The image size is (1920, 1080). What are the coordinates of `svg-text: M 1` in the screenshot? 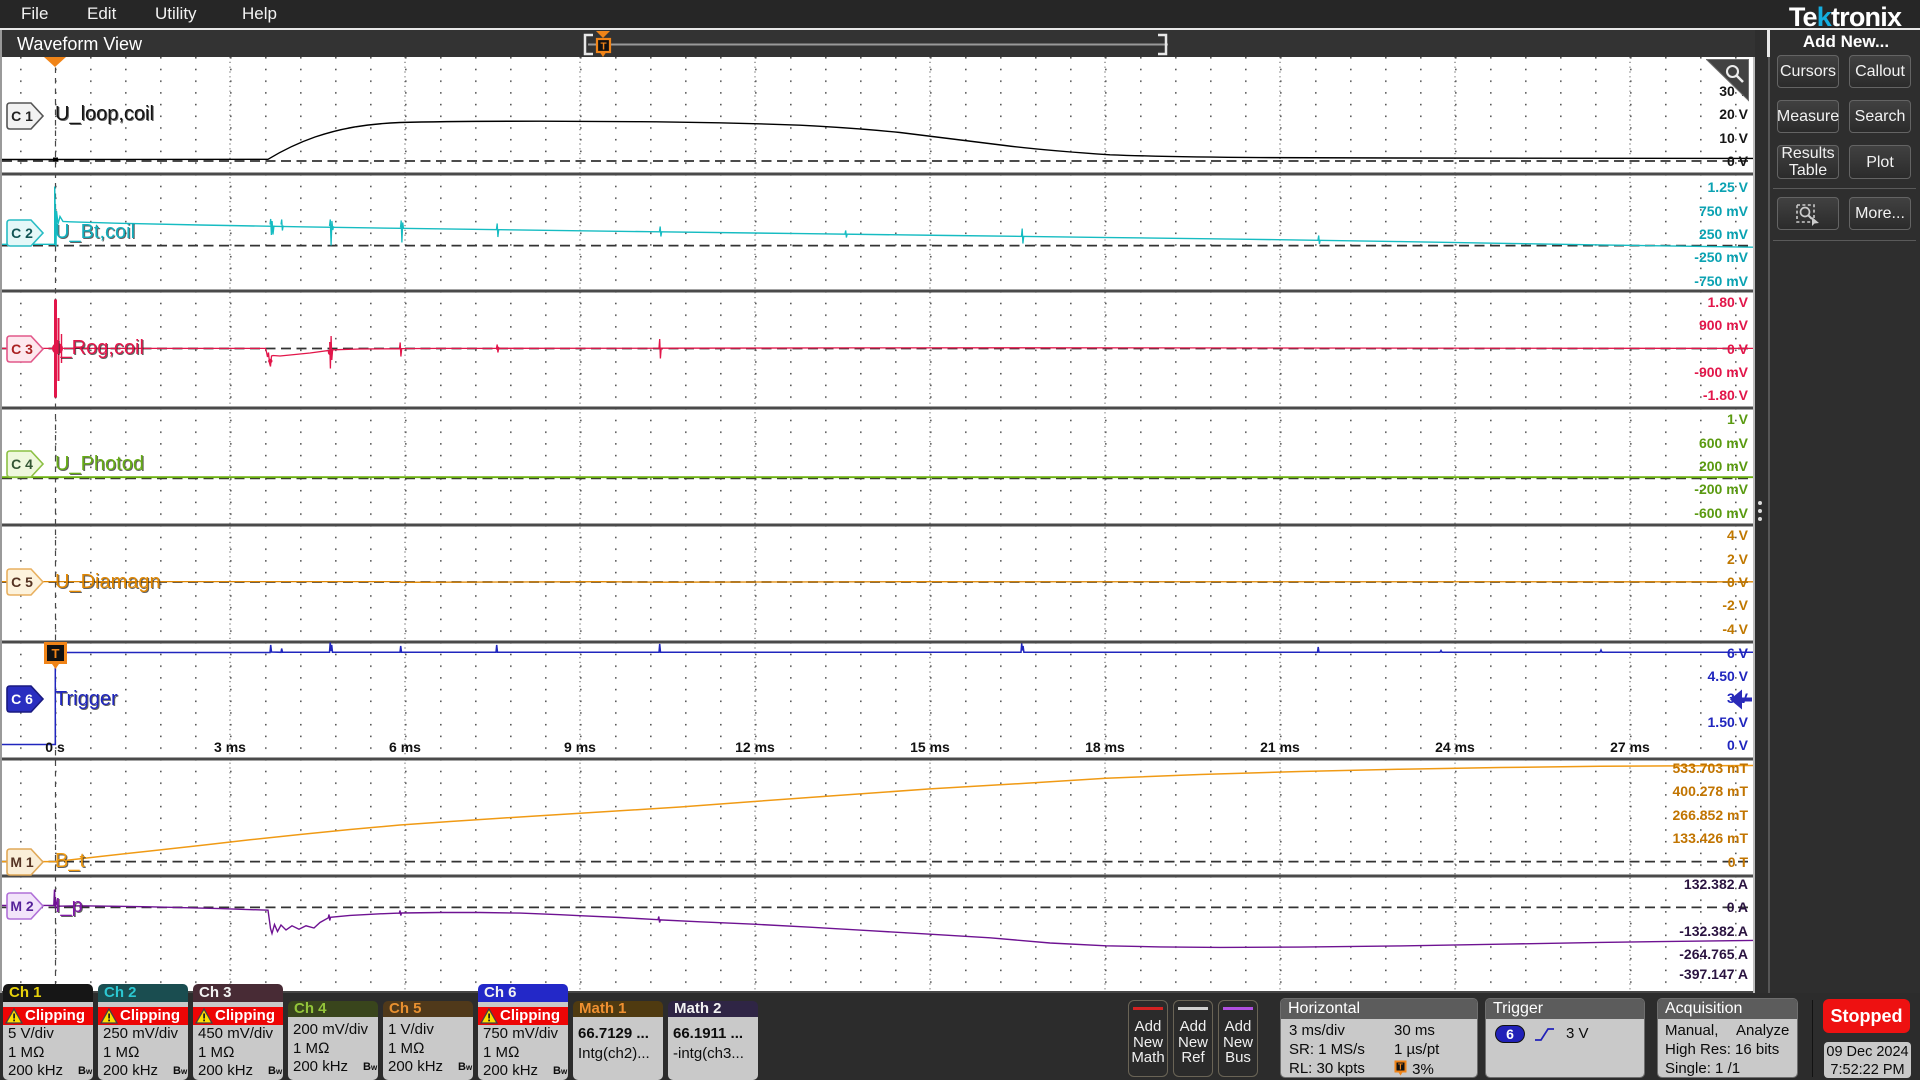 It's located at (22, 862).